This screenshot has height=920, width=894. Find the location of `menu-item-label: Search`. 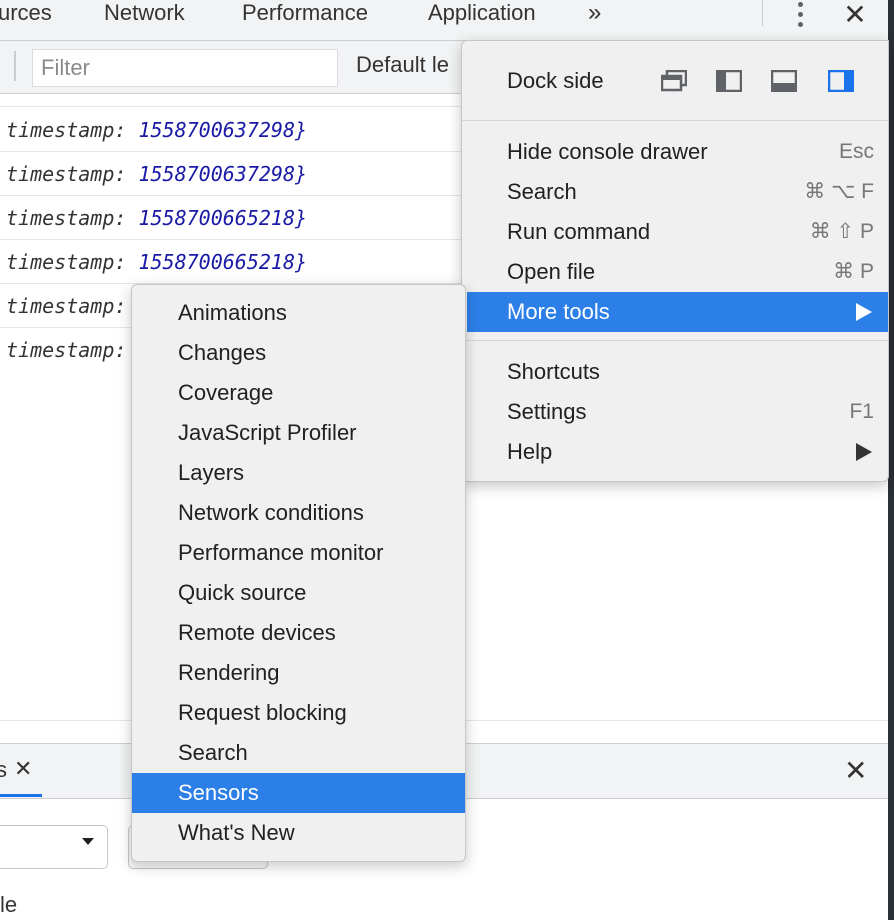

menu-item-label: Search is located at coordinates (542, 191).